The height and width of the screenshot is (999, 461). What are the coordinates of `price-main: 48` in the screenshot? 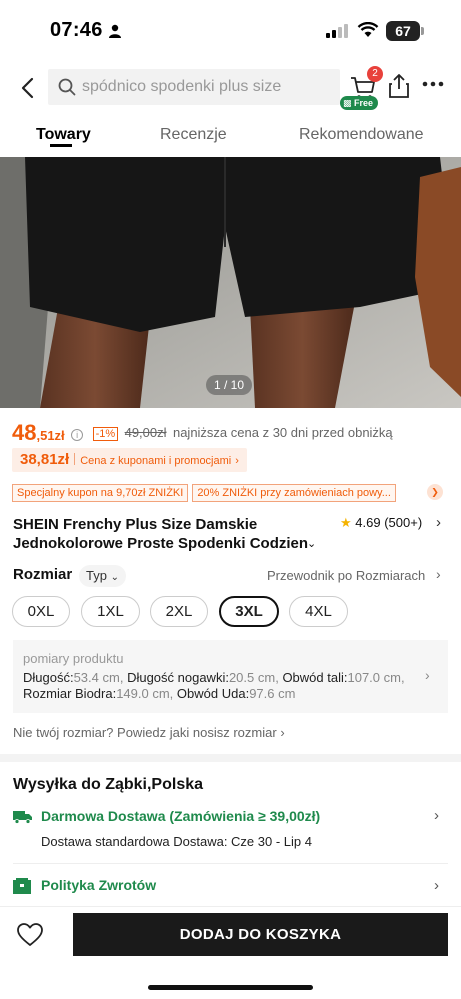 It's located at (24, 432).